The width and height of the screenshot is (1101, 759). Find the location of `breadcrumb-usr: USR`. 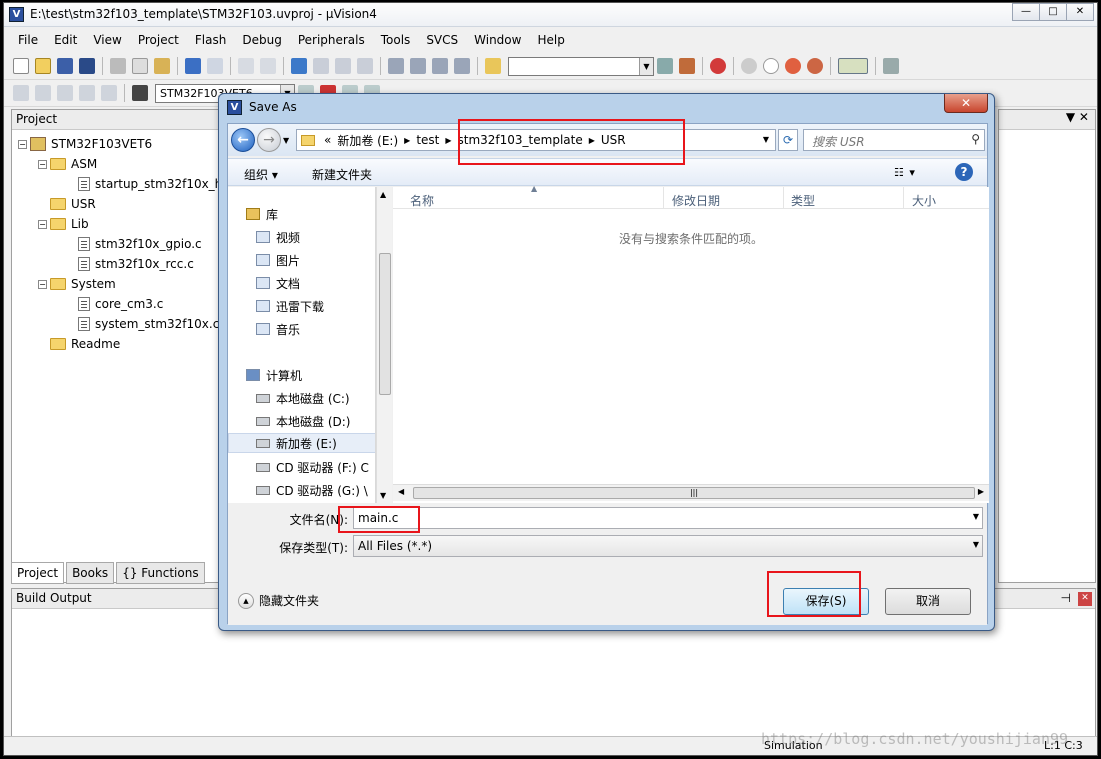

breadcrumb-usr: USR is located at coordinates (613, 140).